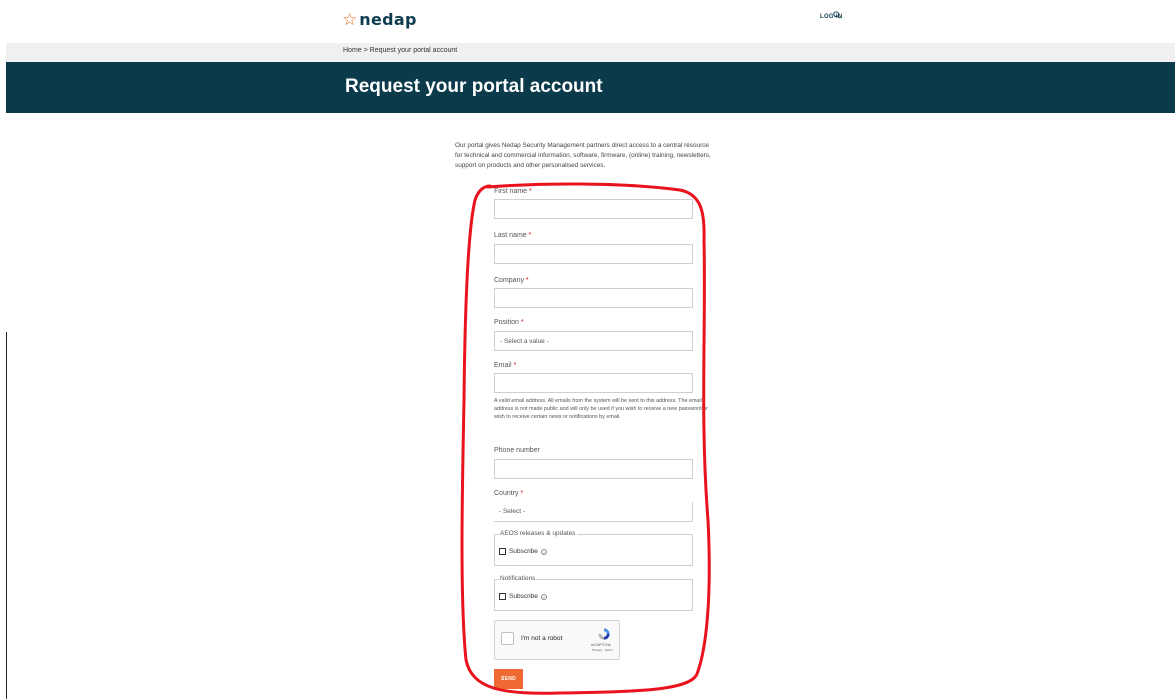  Describe the element at coordinates (593, 469) in the screenshot. I see `phone-field` at that location.